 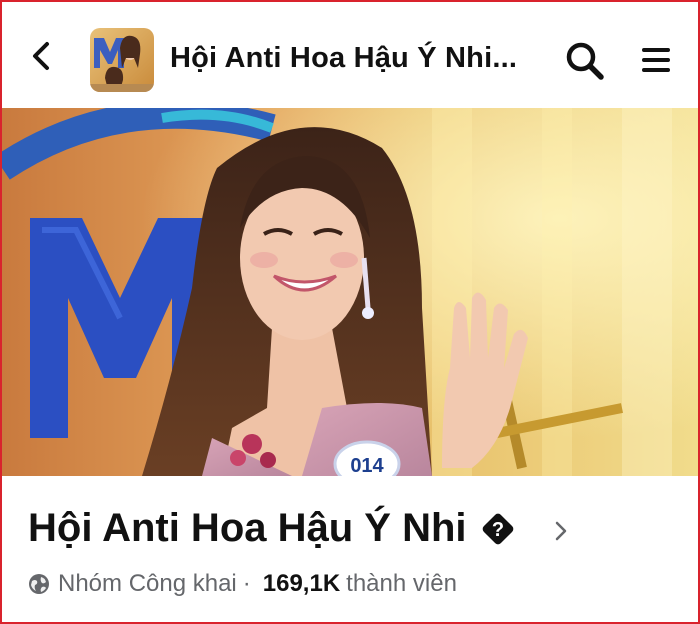 I want to click on hamburger-menu-icon, so click(x=656, y=60).